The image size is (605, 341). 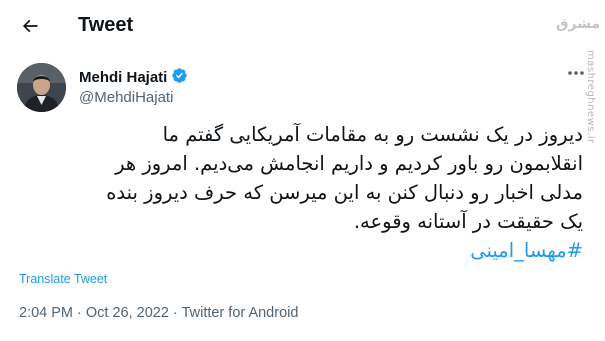 What do you see at coordinates (106, 25) in the screenshot?
I see `page-title: Tweet` at bounding box center [106, 25].